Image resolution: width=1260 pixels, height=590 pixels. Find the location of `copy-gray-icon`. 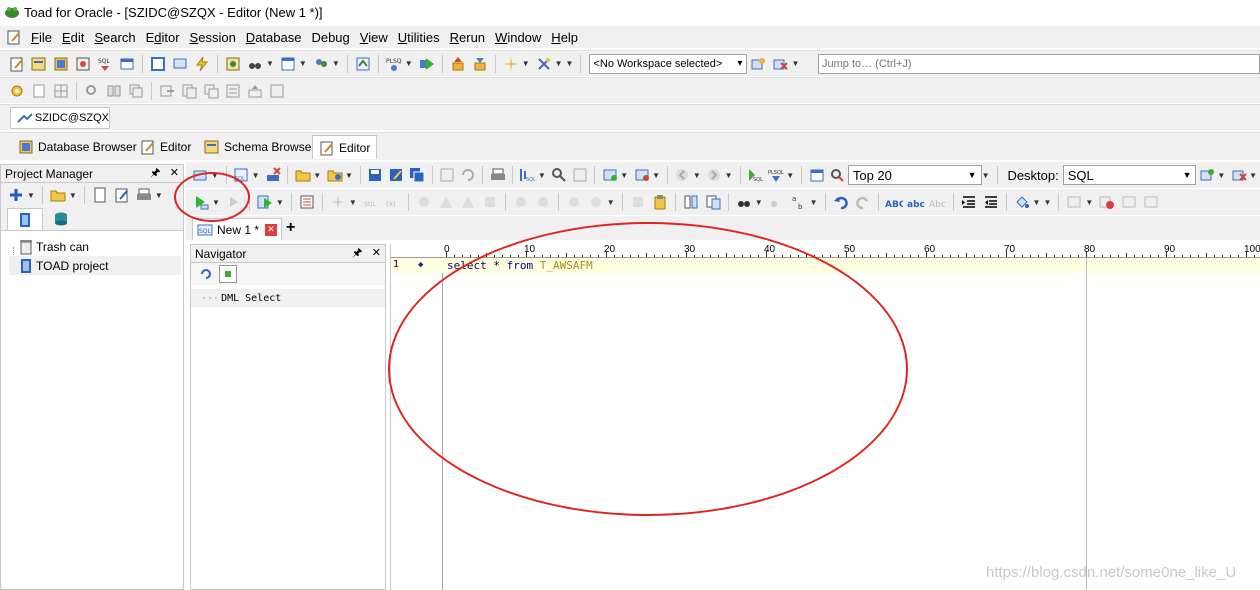

copy-gray-icon is located at coordinates (136, 91).